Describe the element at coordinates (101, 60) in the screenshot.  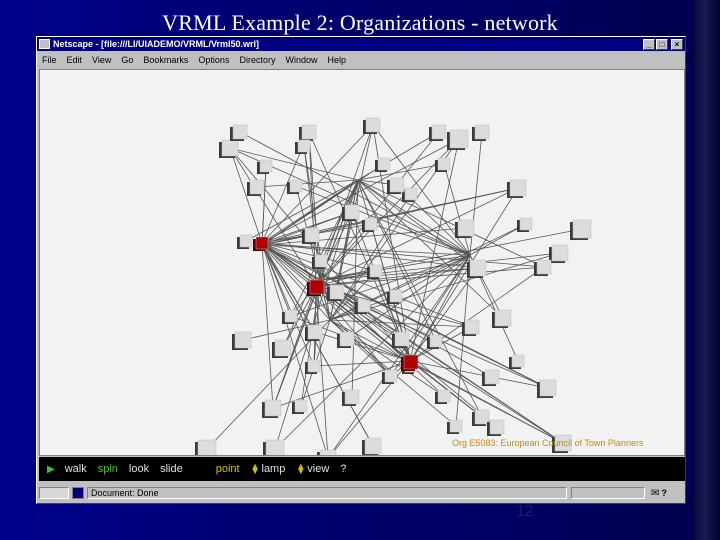
I see `menu-view: View` at that location.